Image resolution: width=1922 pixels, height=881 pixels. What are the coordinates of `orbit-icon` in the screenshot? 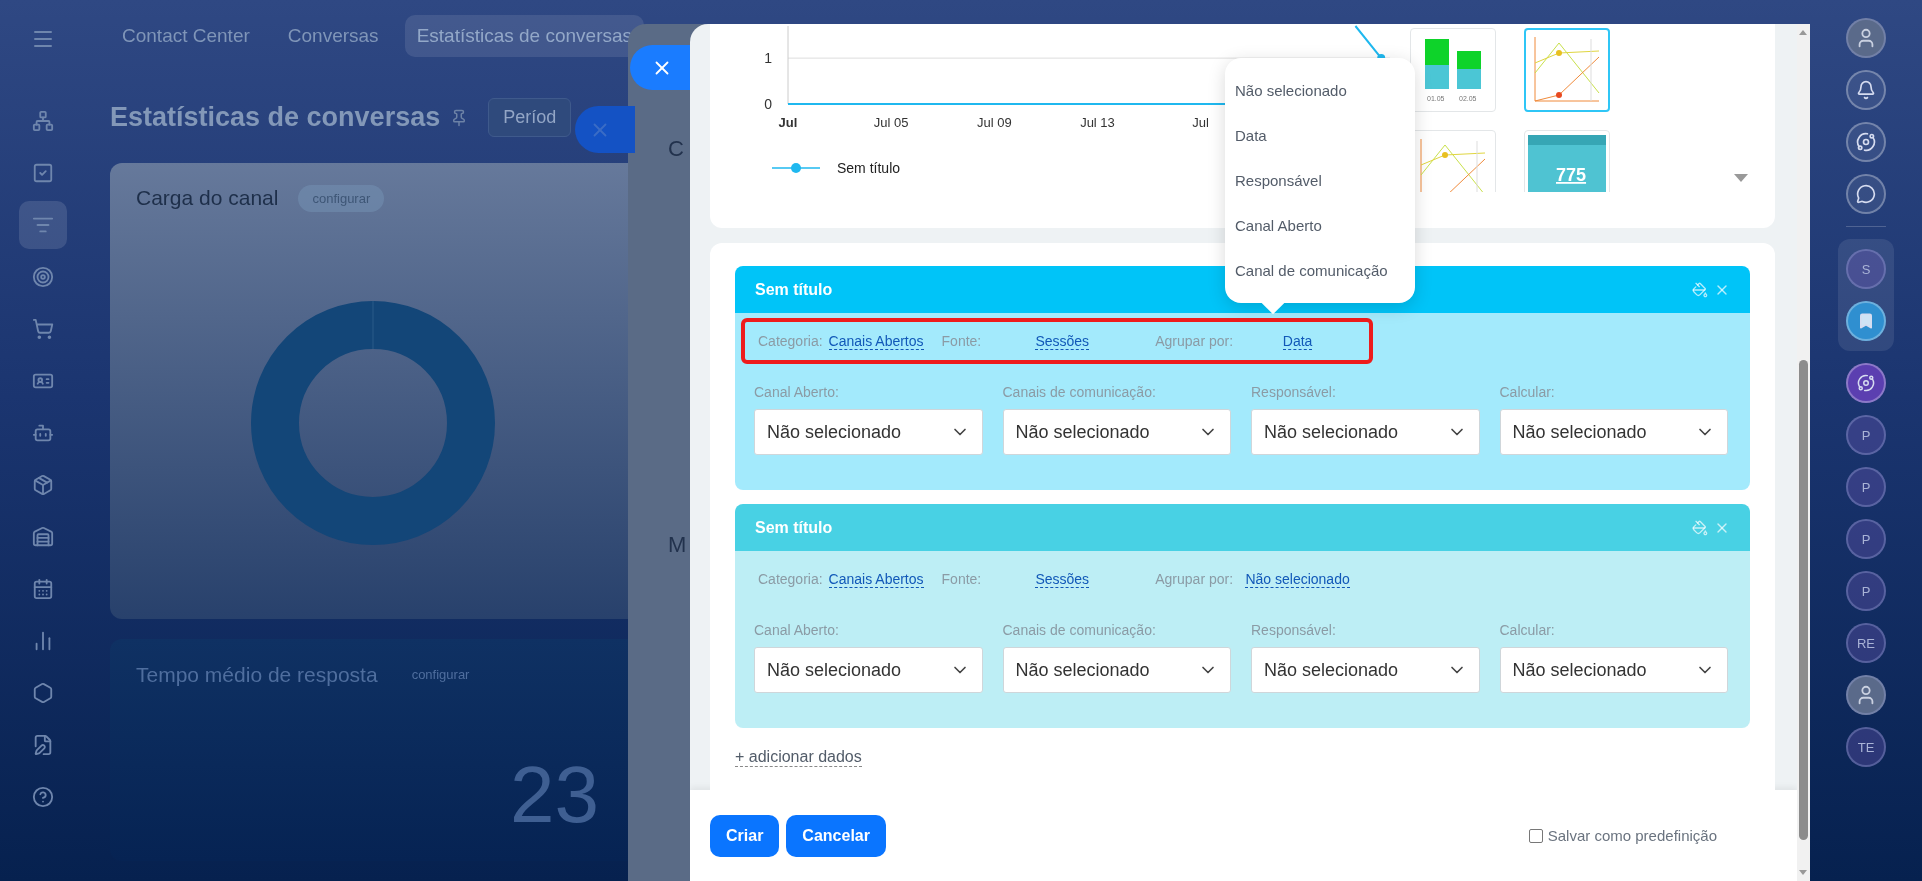 It's located at (1866, 142).